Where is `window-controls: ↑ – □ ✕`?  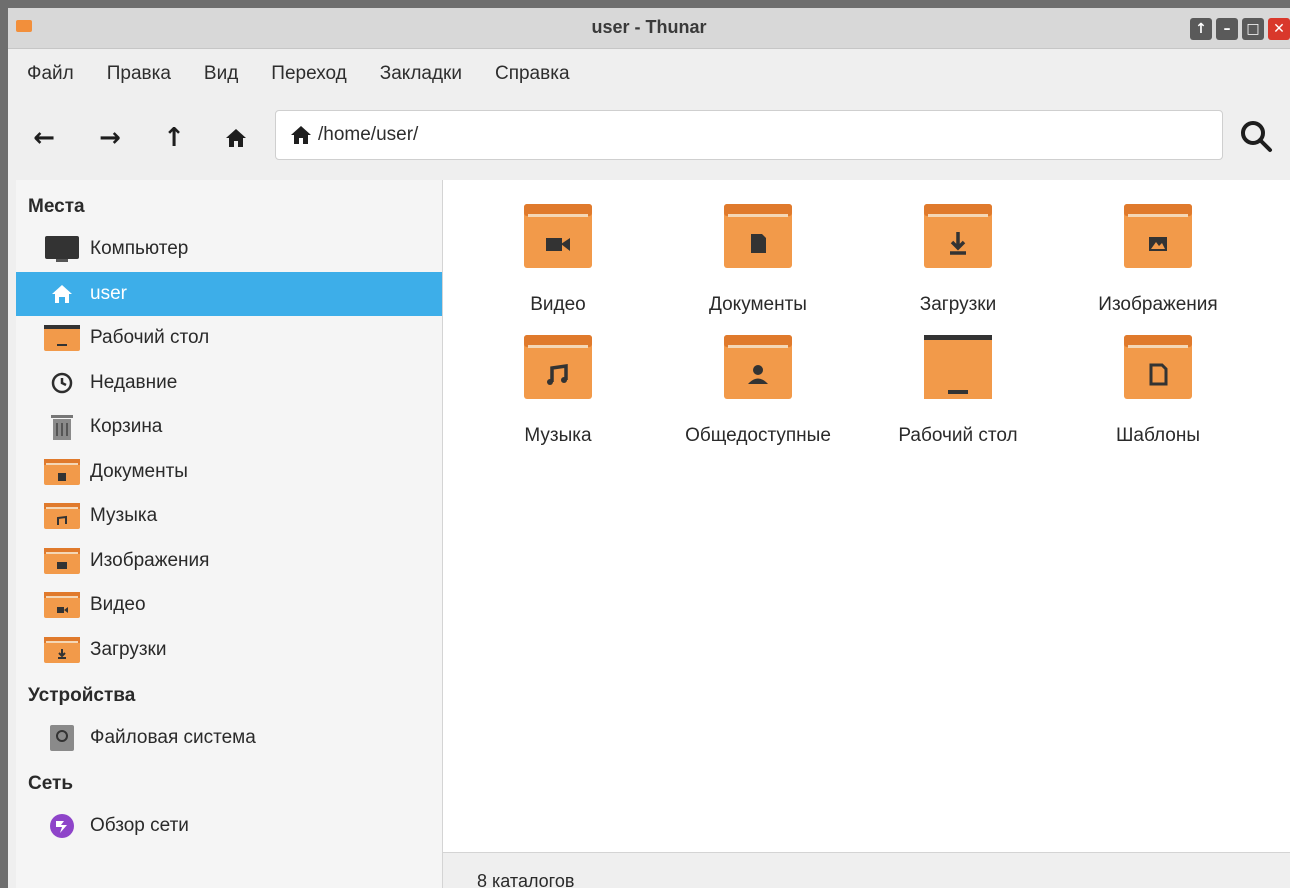 window-controls: ↑ – □ ✕ is located at coordinates (1240, 29).